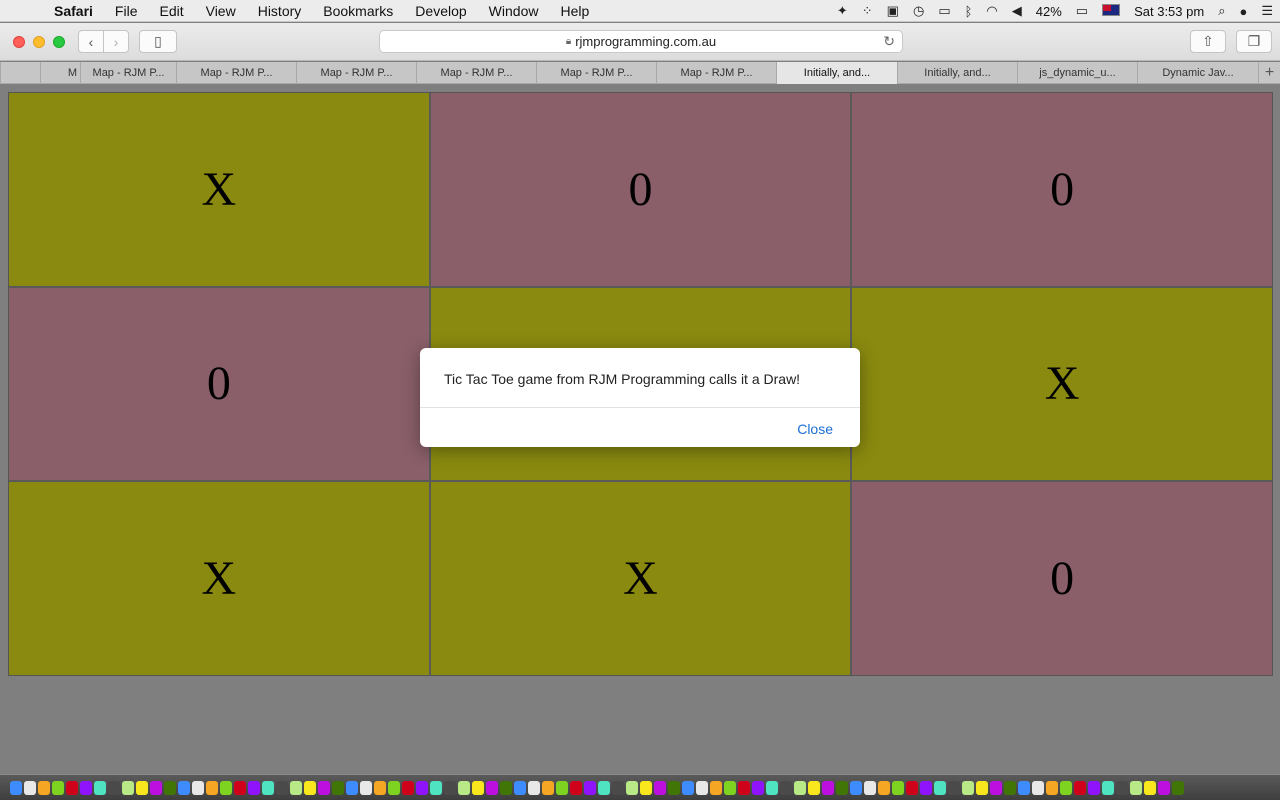  I want to click on close-window-icon, so click(19, 42).